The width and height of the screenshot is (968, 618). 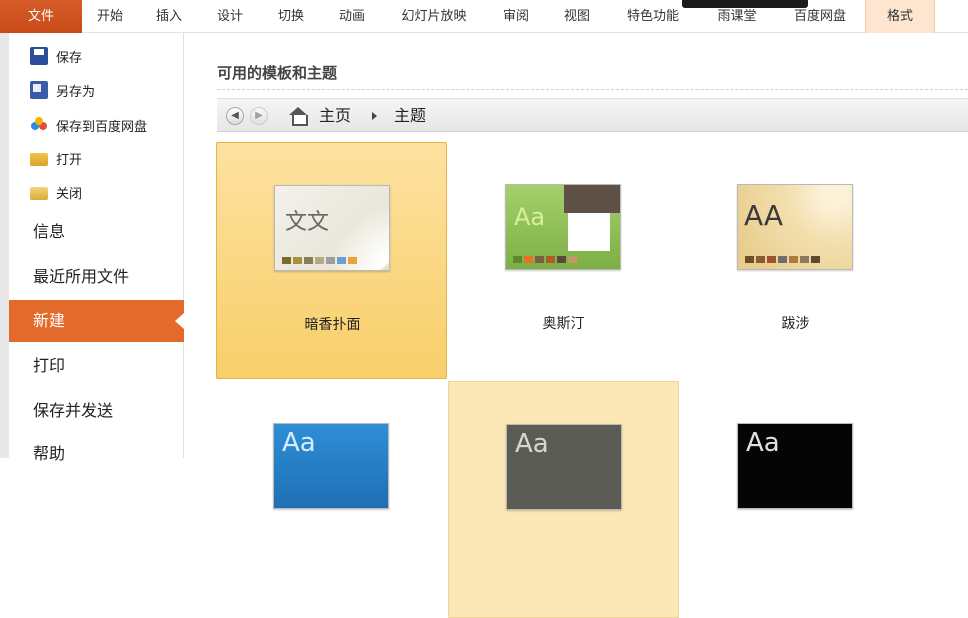 What do you see at coordinates (563, 324) in the screenshot?
I see `theme-name: 奥斯汀` at bounding box center [563, 324].